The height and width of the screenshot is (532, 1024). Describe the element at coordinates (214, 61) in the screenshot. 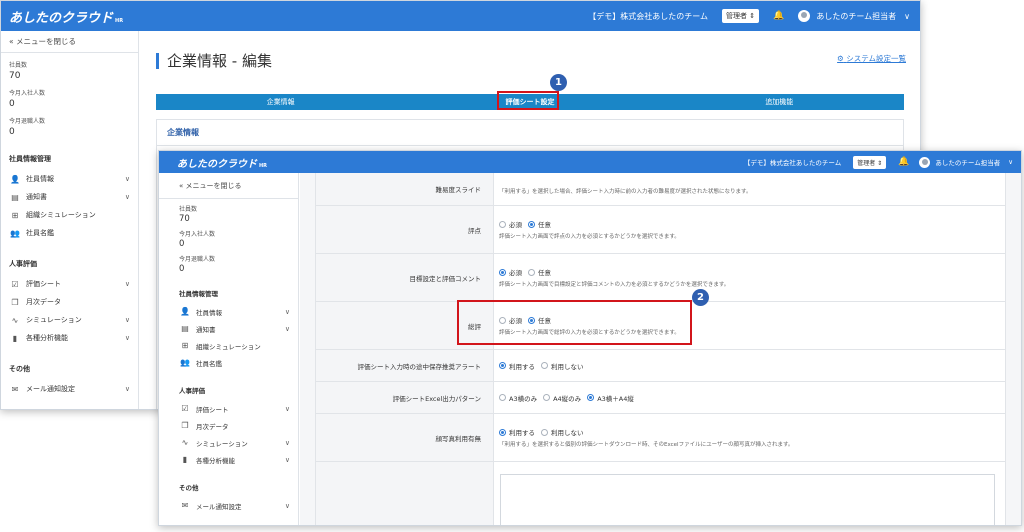

I see `page-title: 企業情報 - 編集` at that location.